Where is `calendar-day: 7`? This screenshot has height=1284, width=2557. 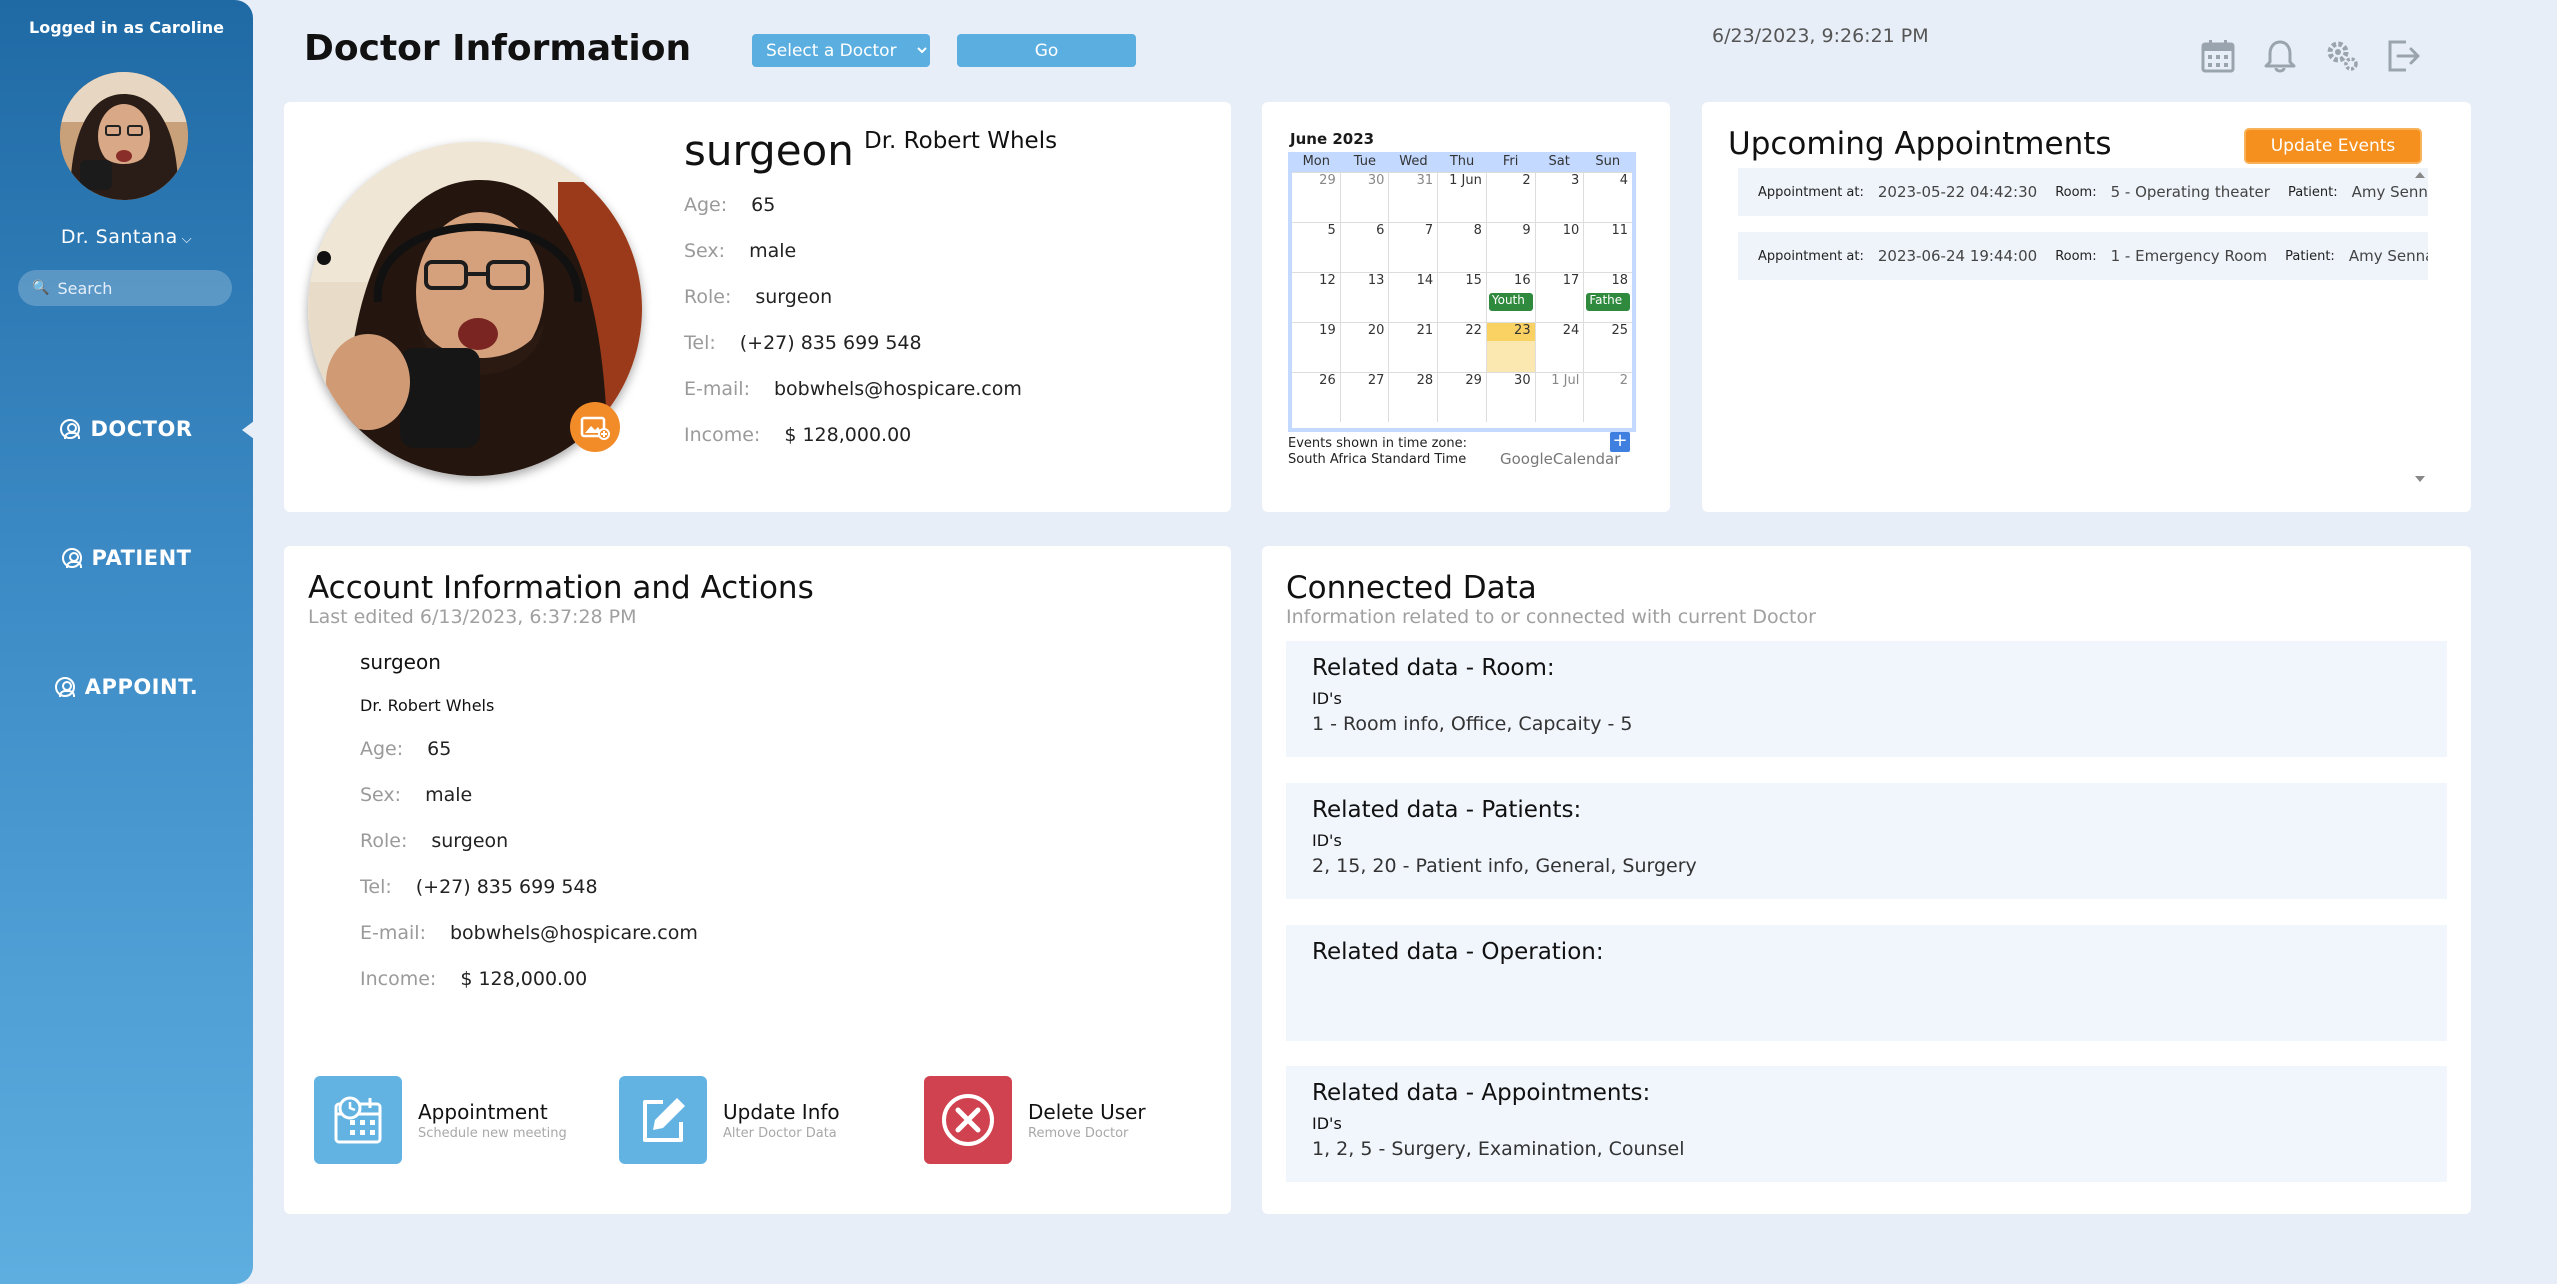
calendar-day: 7 is located at coordinates (1412, 247).